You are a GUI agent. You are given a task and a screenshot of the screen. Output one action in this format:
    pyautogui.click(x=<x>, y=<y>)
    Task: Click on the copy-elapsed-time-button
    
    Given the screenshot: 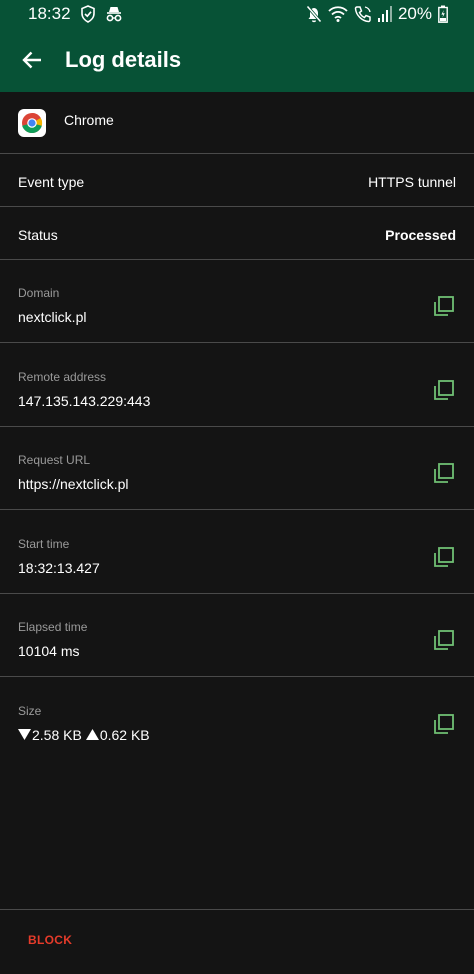 What is the action you would take?
    pyautogui.click(x=444, y=640)
    